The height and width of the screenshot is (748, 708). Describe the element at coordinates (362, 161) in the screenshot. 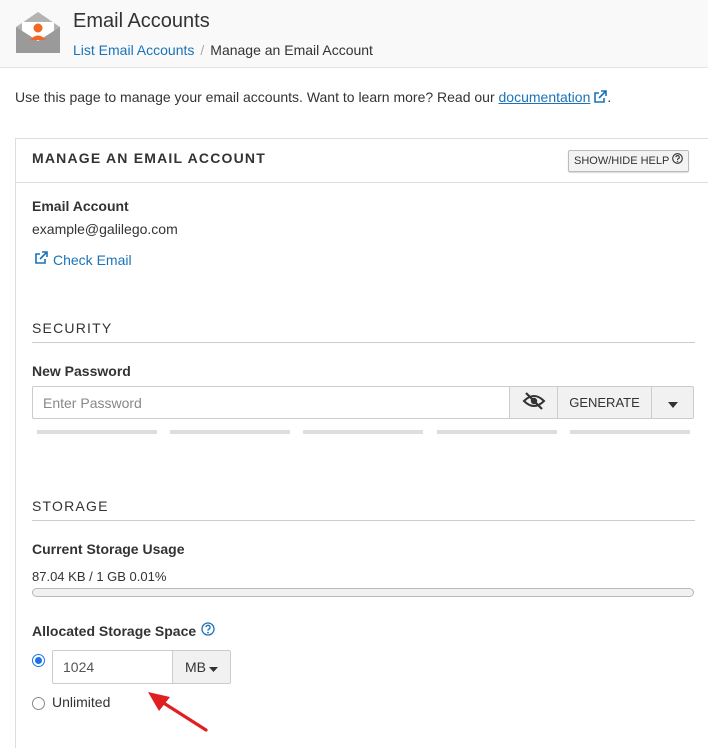

I see `panel-header: MANAGE AN EMAIL ACCOUNT SHOW/HIDE HELP` at that location.